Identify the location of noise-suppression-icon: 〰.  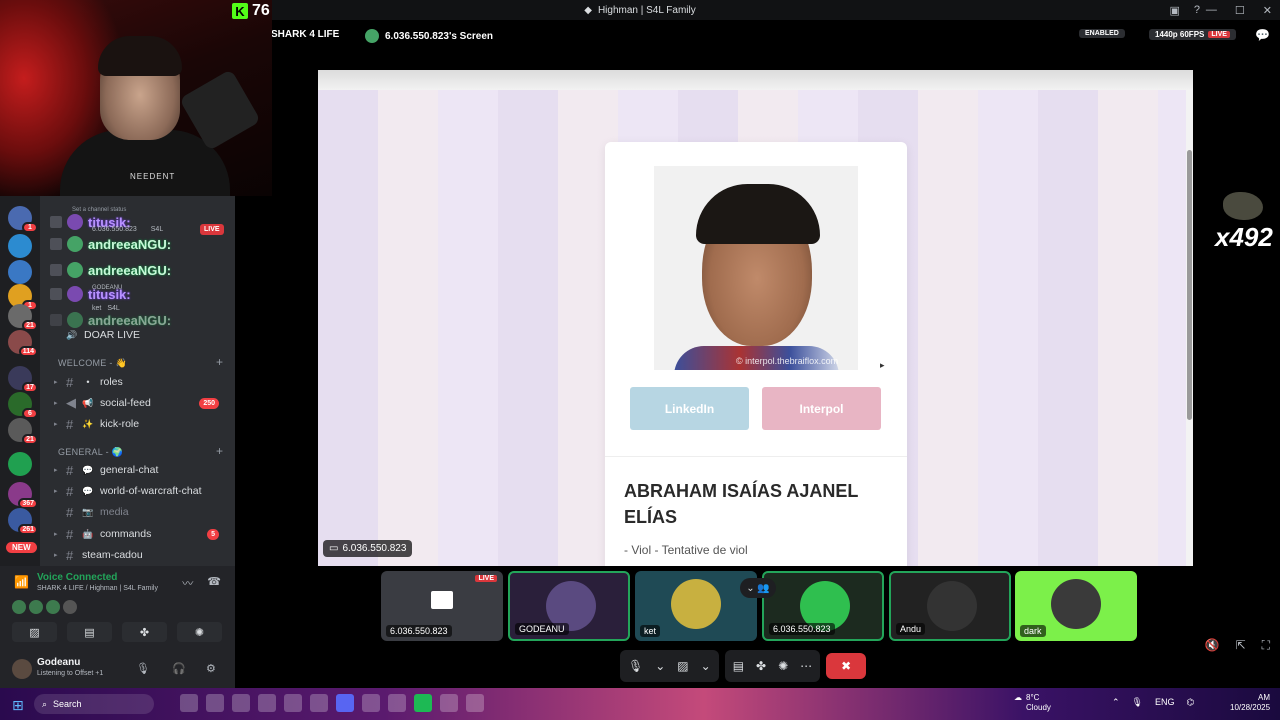
(187, 583).